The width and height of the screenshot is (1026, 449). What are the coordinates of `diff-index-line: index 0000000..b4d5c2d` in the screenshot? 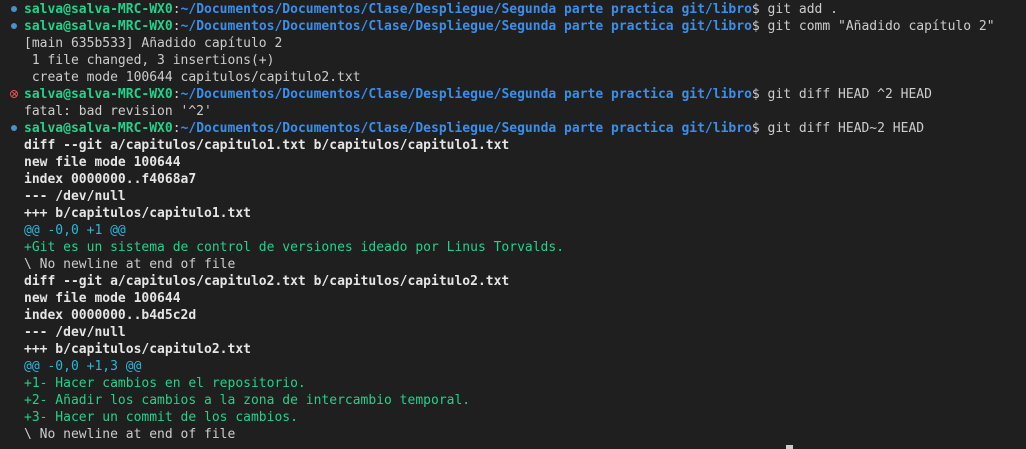 It's located at (110, 315).